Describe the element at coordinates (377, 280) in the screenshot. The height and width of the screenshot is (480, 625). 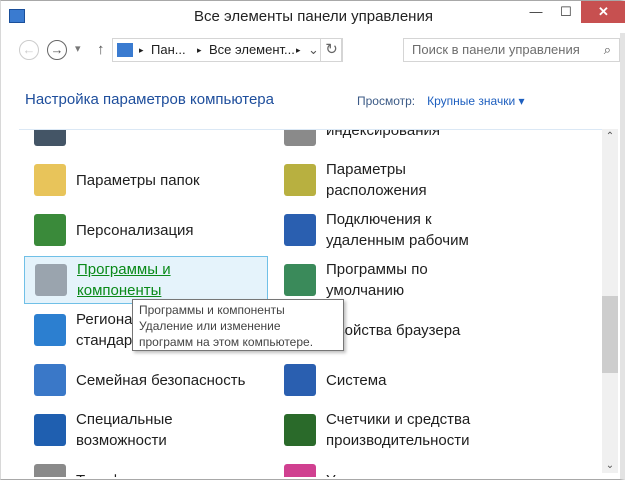
I see `item-label: Программы по умолчанию` at that location.